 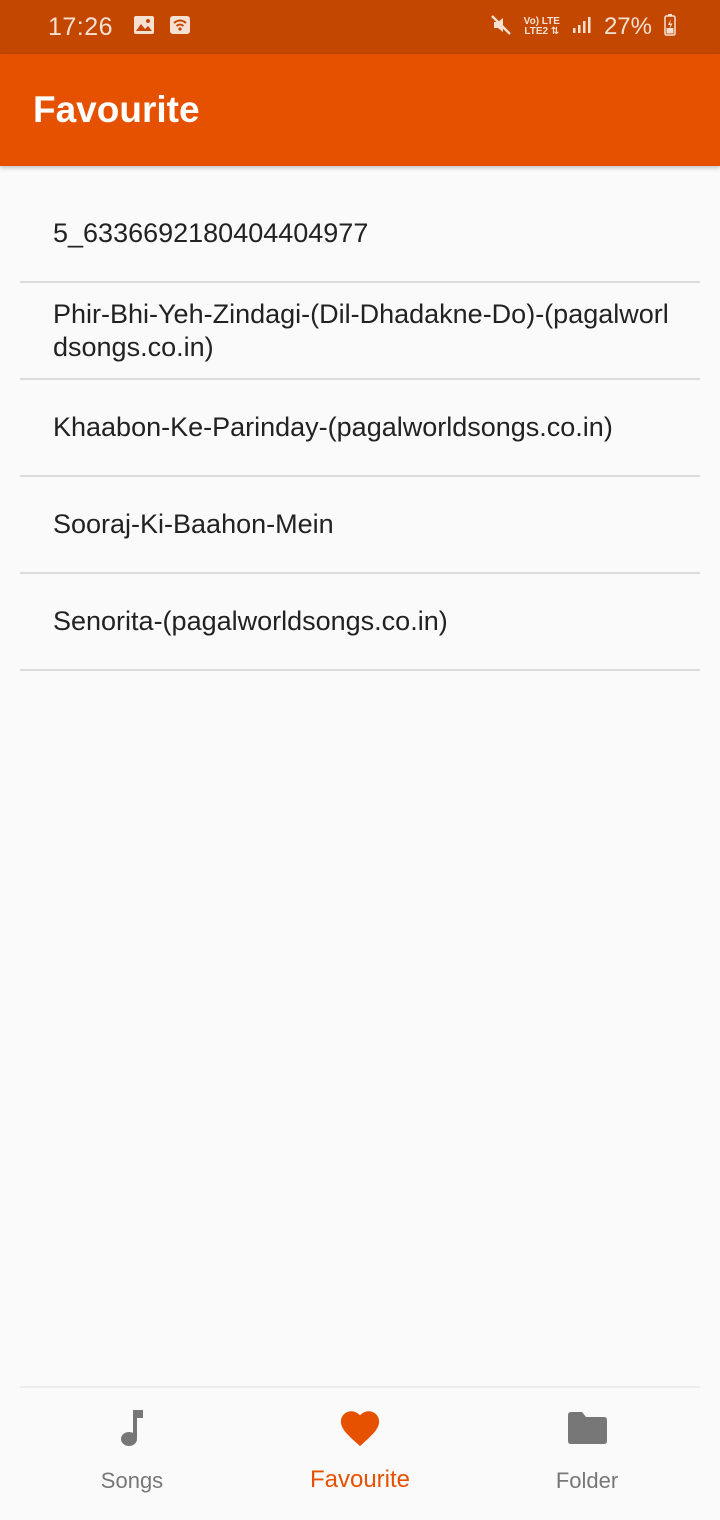 What do you see at coordinates (116, 109) in the screenshot?
I see `page-title: Favourite` at bounding box center [116, 109].